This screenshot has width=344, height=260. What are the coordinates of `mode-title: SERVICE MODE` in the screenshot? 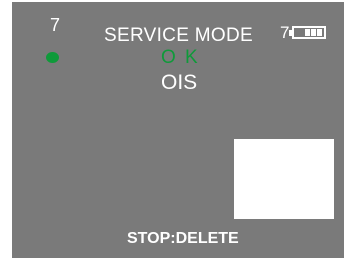 It's located at (178, 35).